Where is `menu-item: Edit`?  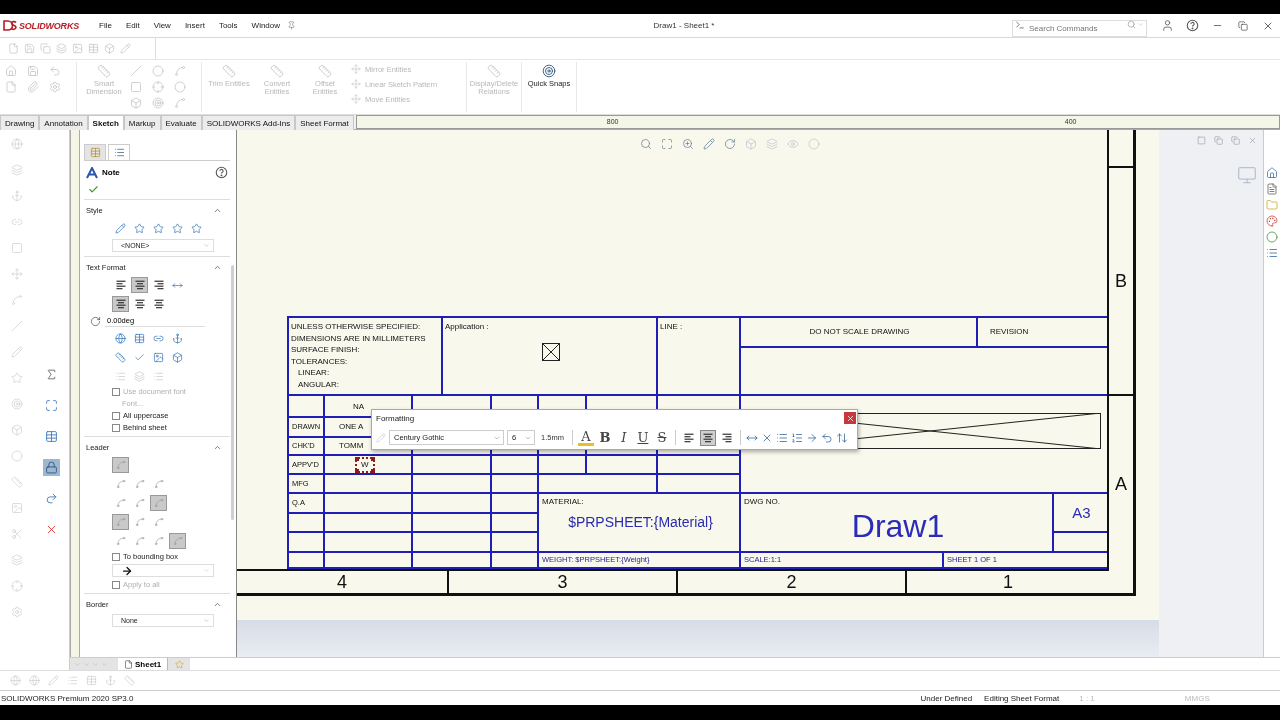 menu-item: Edit is located at coordinates (132, 25).